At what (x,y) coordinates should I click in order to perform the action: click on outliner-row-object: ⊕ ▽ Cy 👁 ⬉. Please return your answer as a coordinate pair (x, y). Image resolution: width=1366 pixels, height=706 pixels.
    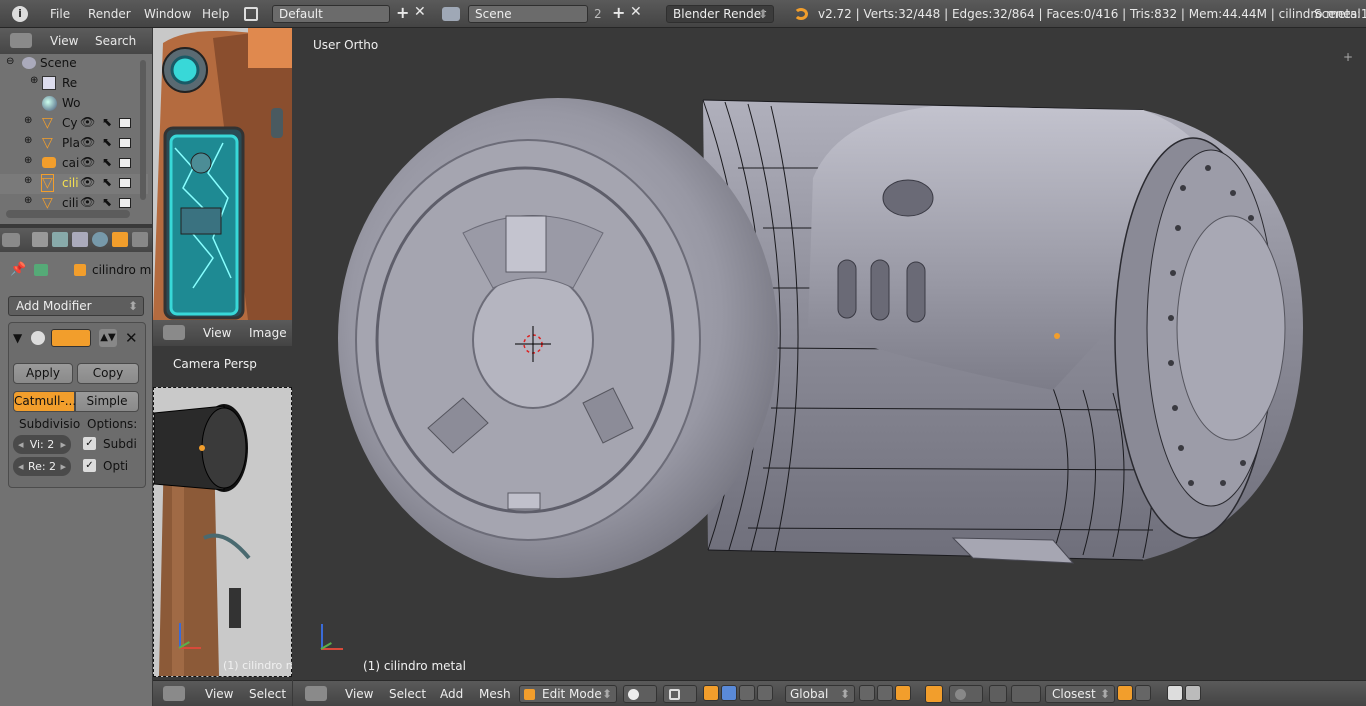
    Looking at the image, I should click on (74, 124).